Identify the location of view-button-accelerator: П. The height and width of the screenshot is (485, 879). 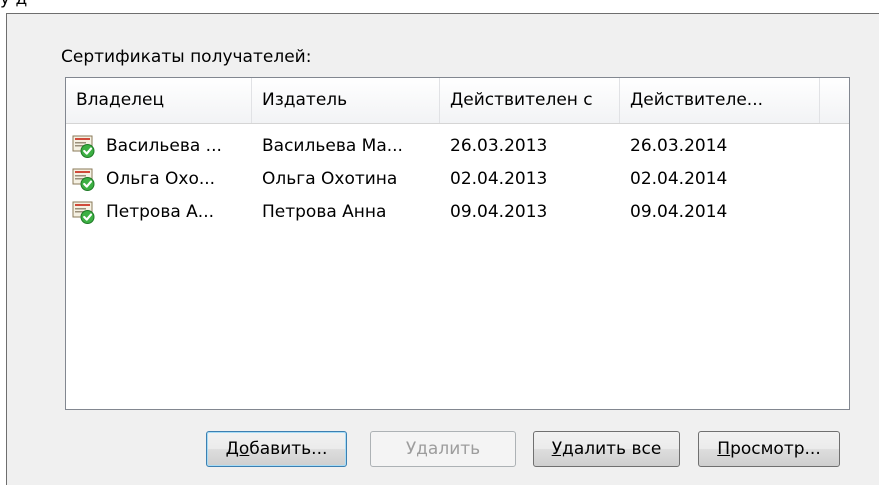
(724, 449).